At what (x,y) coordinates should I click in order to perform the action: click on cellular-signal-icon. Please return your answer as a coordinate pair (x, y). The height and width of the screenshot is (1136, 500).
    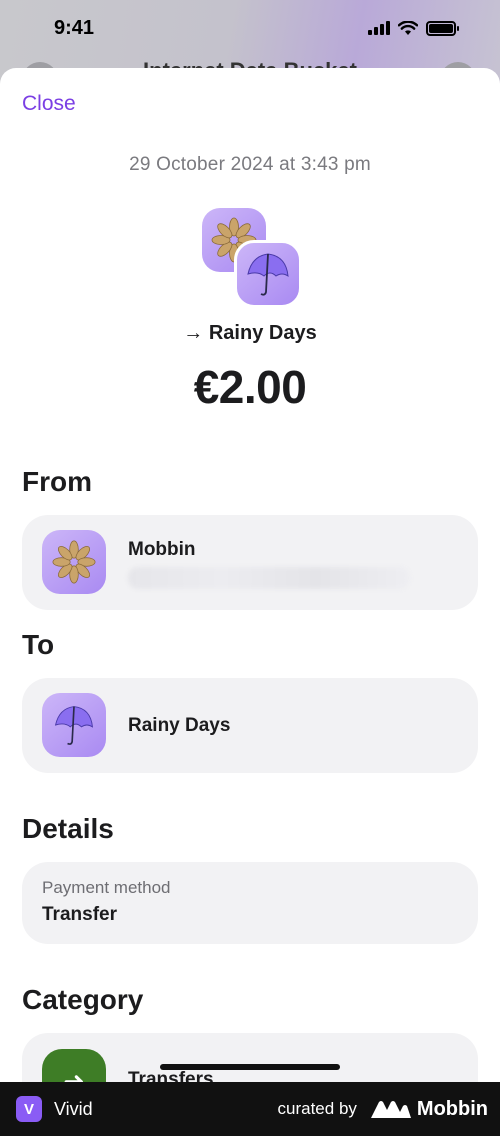
    Looking at the image, I should click on (379, 28).